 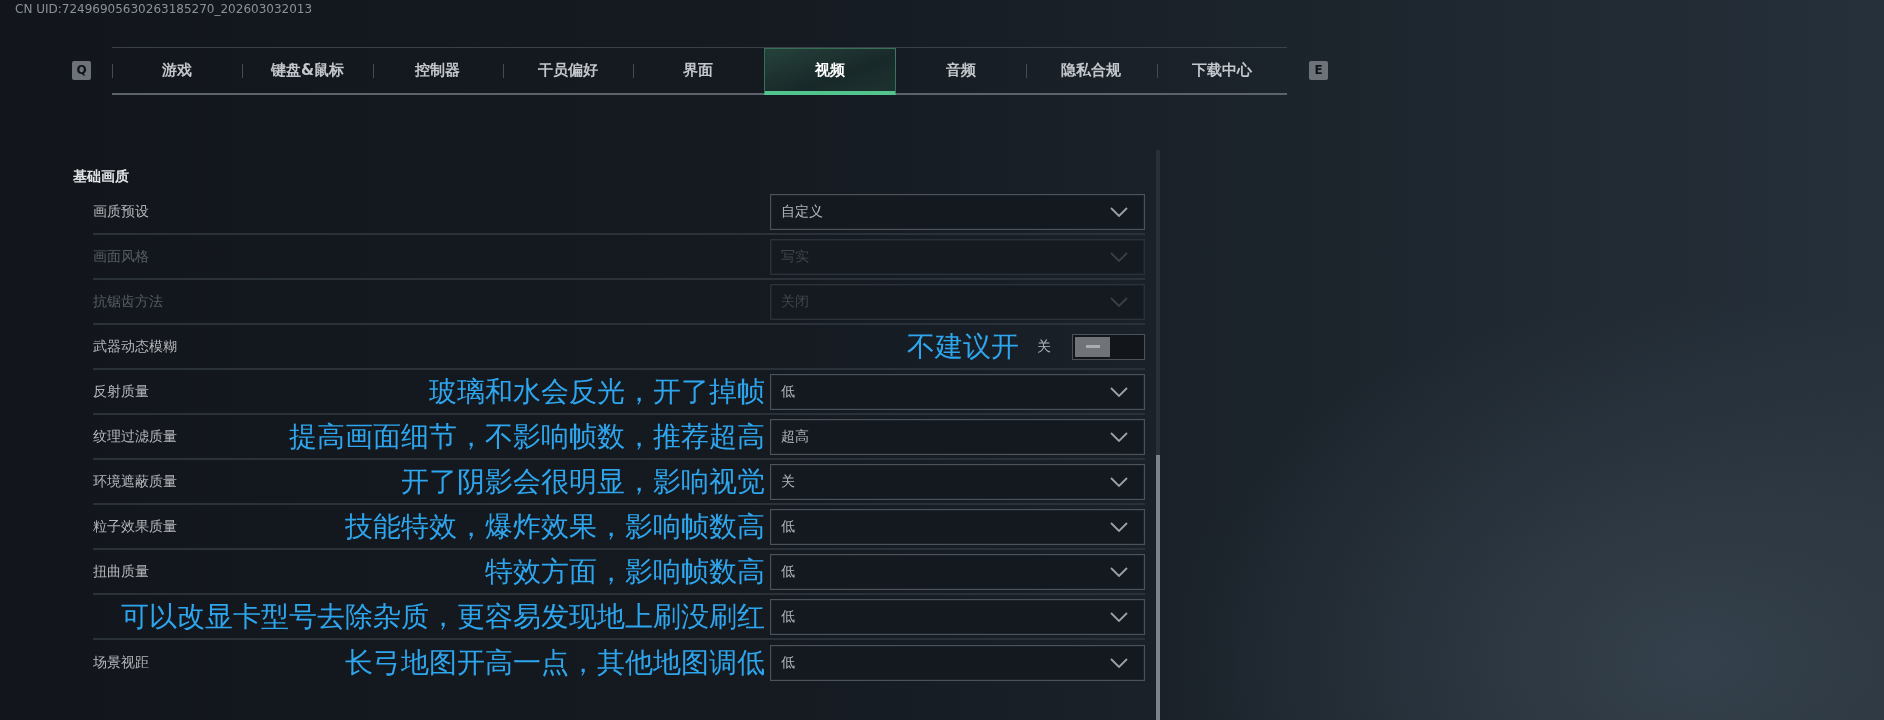 What do you see at coordinates (135, 436) in the screenshot?
I see `setting-label: 纹理过滤质量` at bounding box center [135, 436].